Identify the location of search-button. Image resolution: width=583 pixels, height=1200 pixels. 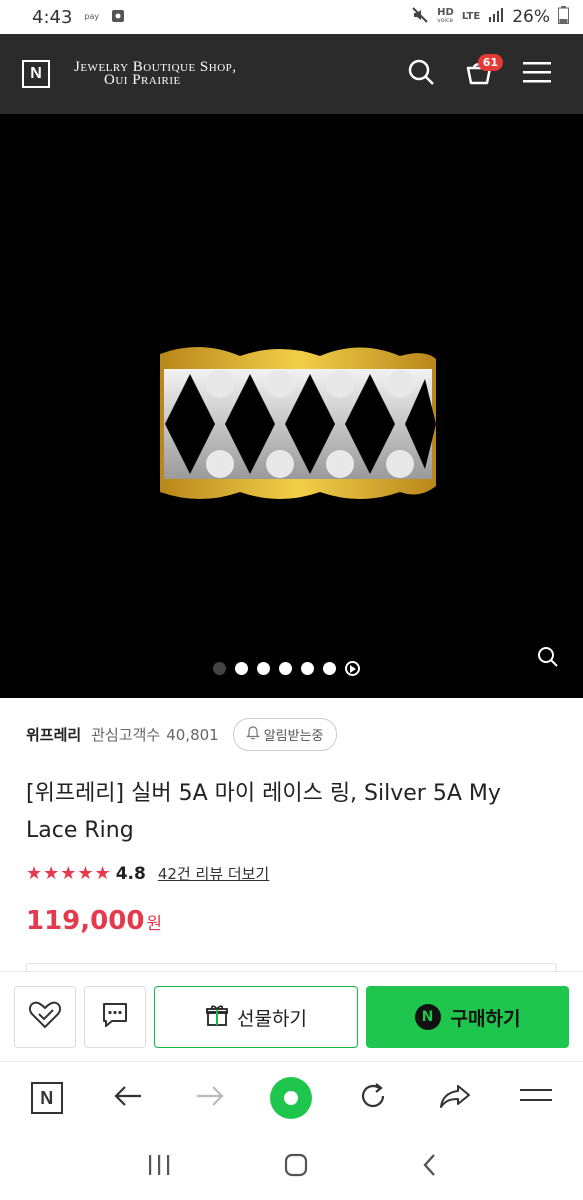
(421, 74).